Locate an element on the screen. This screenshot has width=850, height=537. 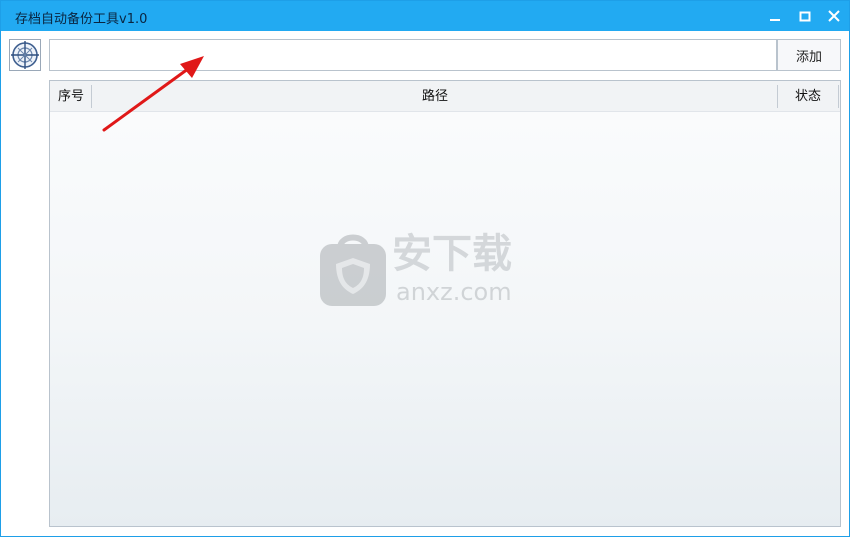
close-icon is located at coordinates (834, 16).